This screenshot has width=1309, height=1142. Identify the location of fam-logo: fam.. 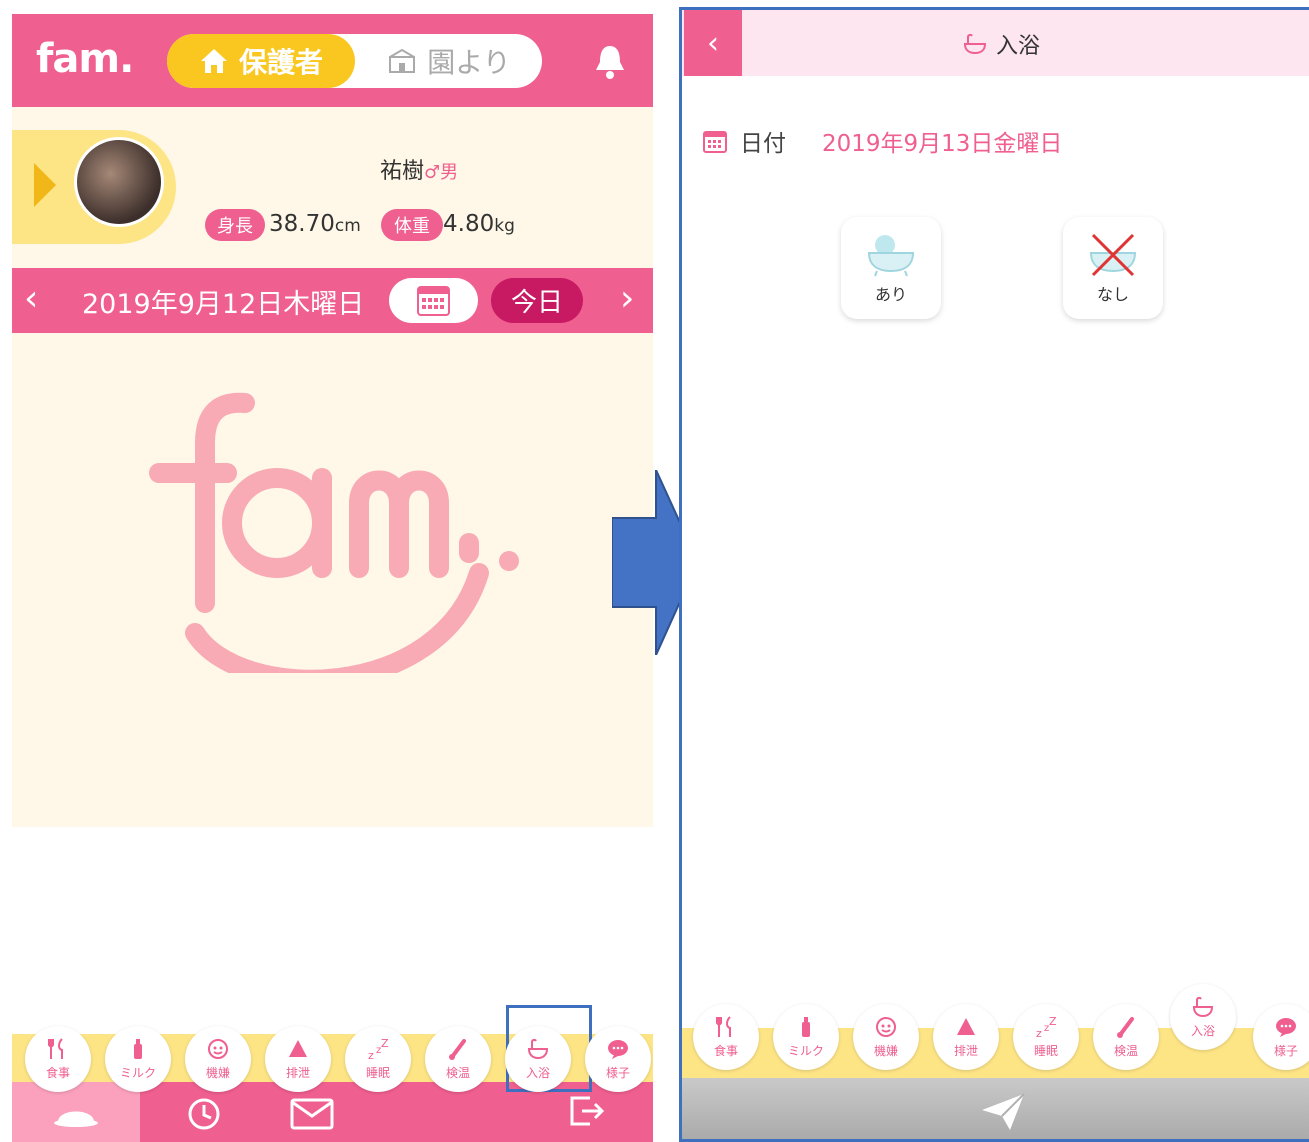
(85, 59).